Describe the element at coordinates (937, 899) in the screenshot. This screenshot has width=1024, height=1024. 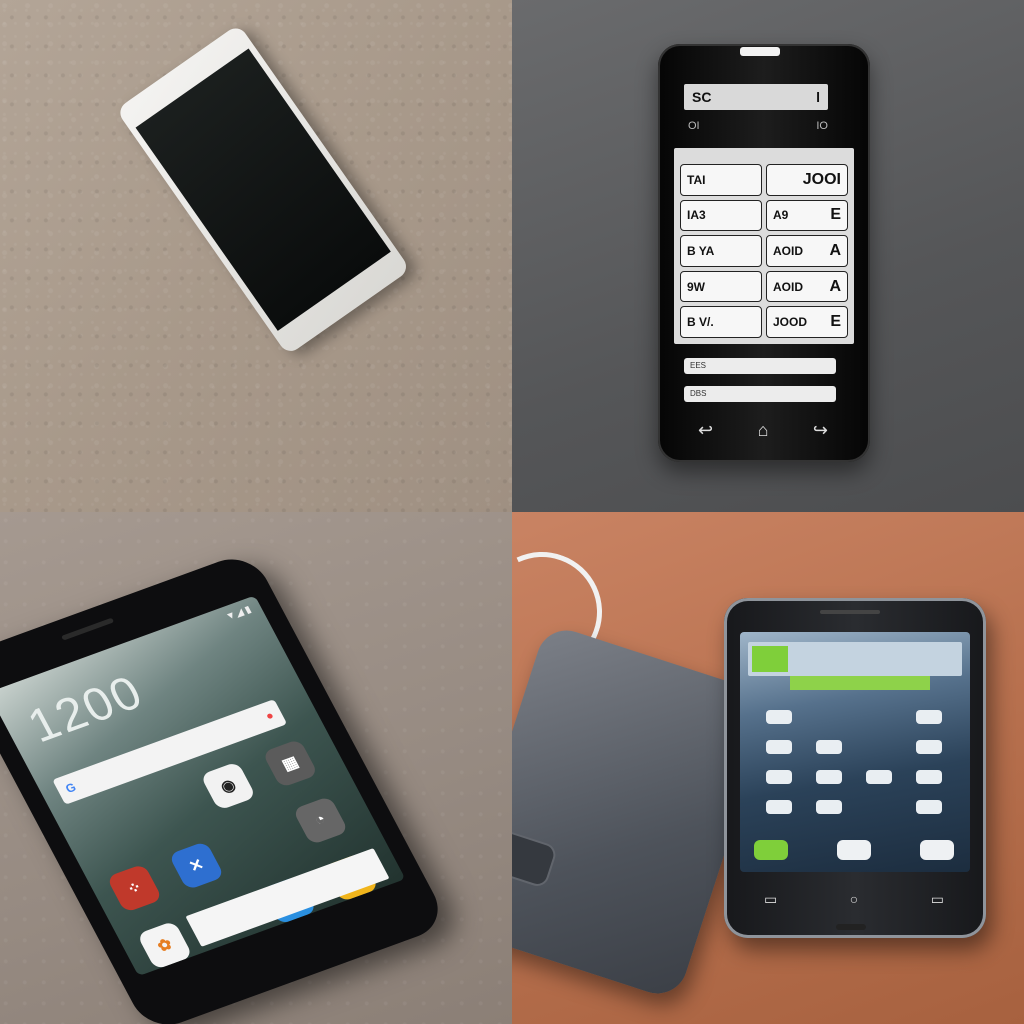
I see `recents-icon: ▭` at that location.